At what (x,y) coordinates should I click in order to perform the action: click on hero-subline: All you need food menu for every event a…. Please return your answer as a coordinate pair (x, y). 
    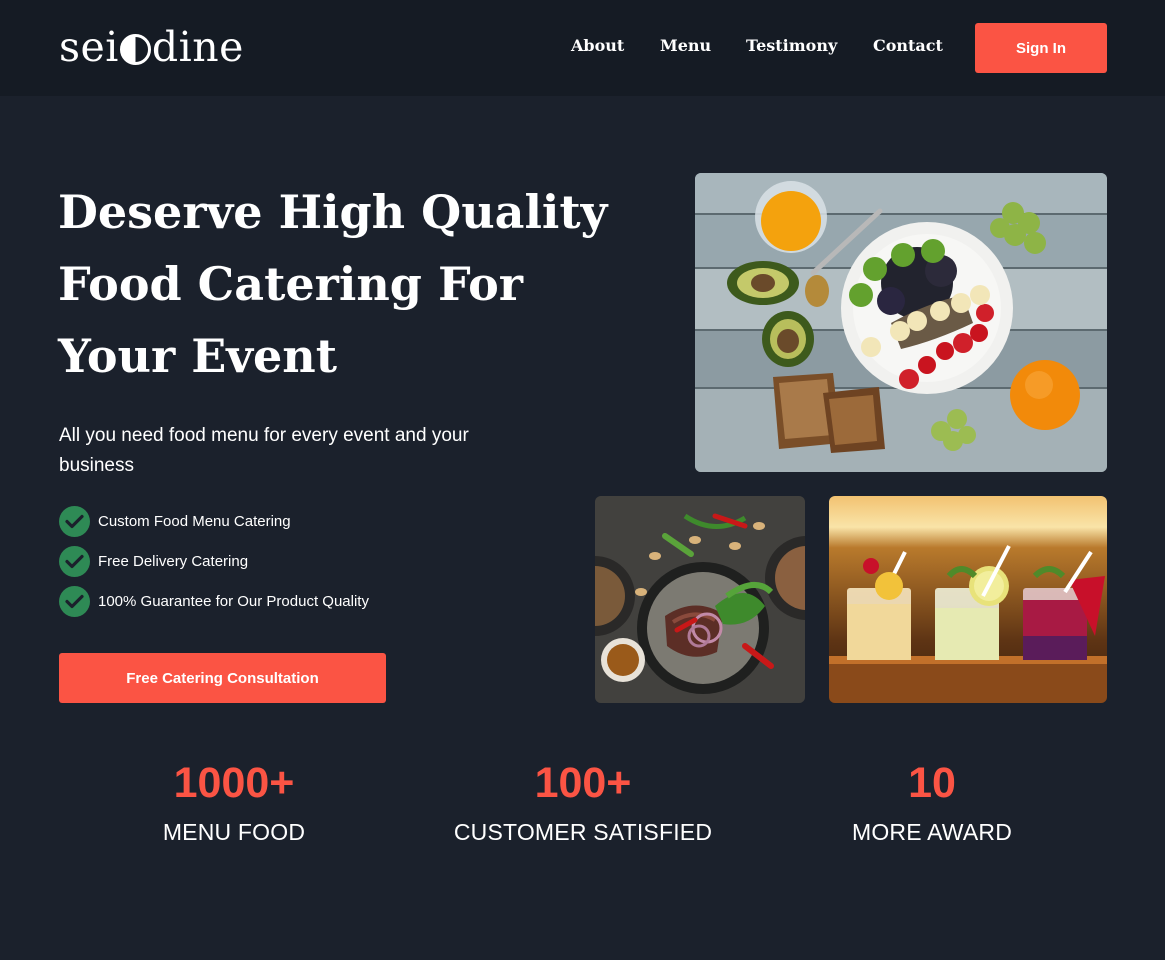
    Looking at the image, I should click on (264, 450).